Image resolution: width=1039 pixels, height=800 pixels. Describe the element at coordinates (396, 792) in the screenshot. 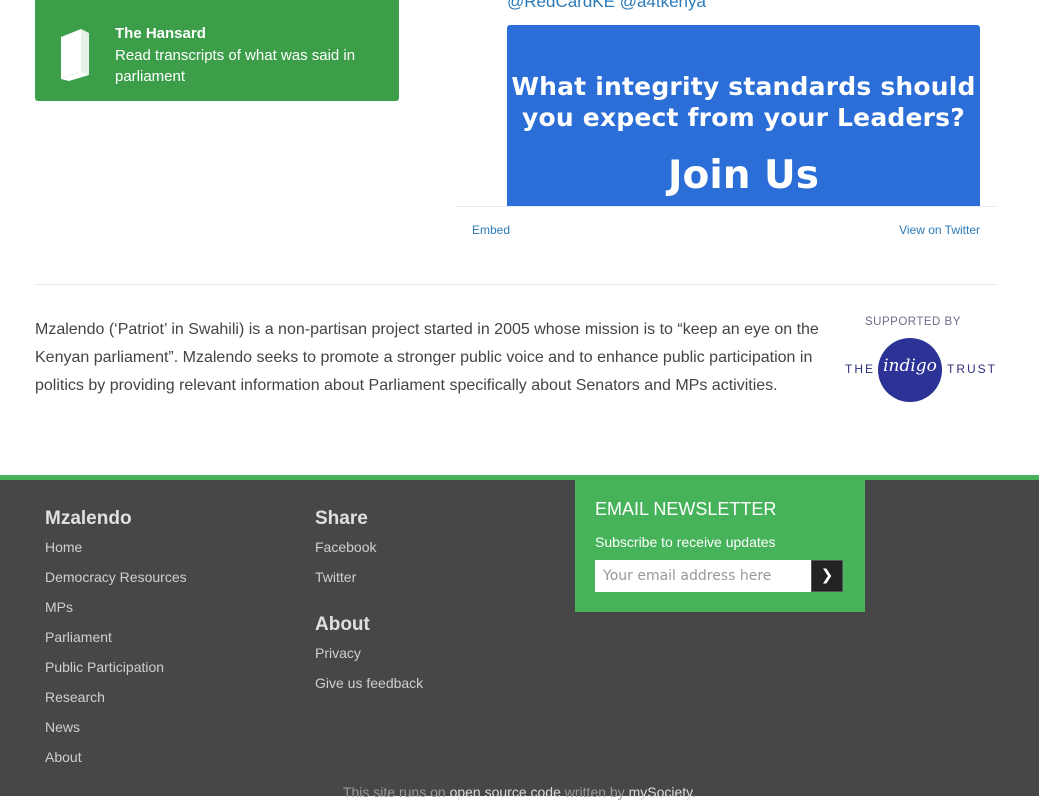

I see `credits-prefix: This site runs on` at that location.